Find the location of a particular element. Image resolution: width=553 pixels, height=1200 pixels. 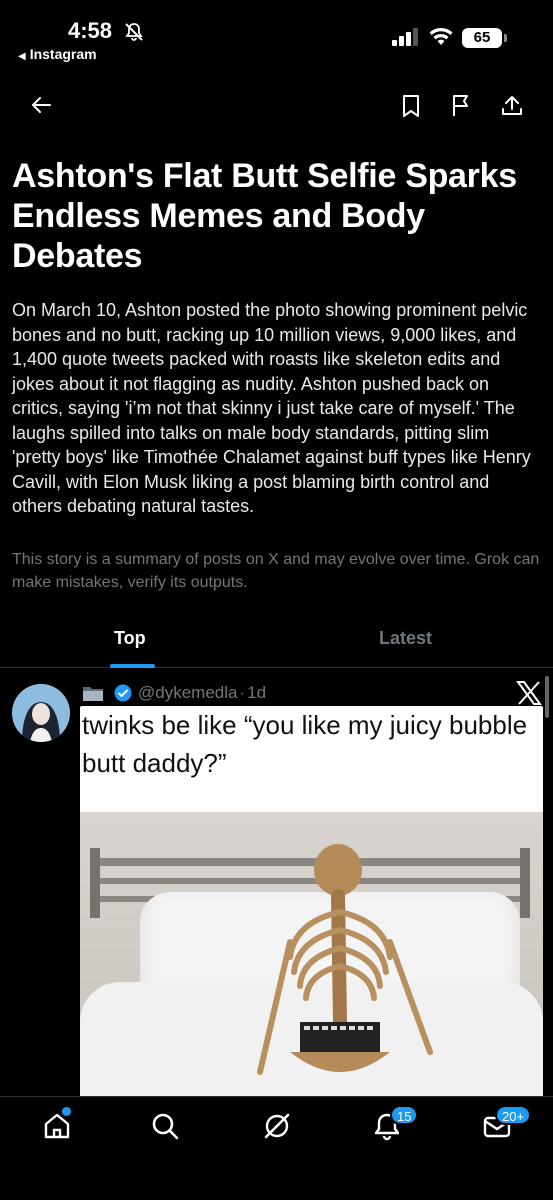

status-bar: 4:58 ◀ Instagram 65 is located at coordinates (276, 36).